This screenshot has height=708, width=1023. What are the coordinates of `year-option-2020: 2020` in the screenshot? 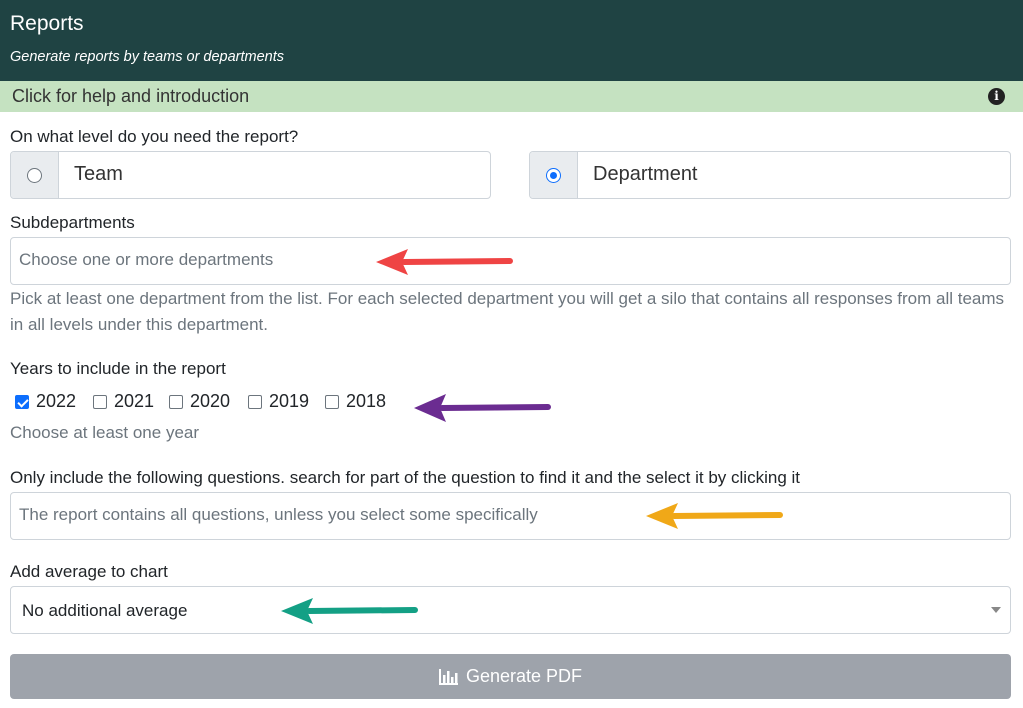 It's located at (199, 401).